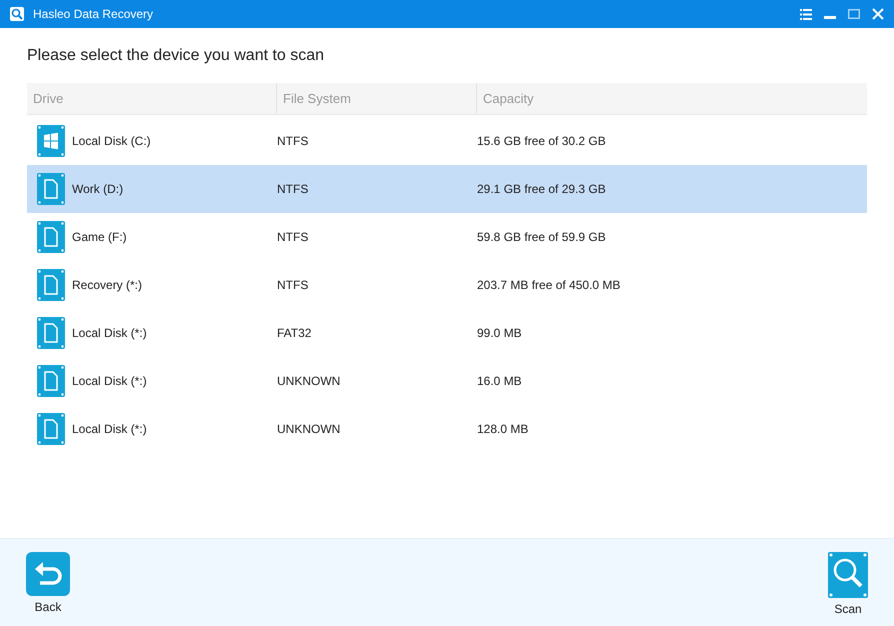 This screenshot has width=894, height=626. What do you see at coordinates (98, 189) in the screenshot?
I see `drive-name: Work (D:)` at bounding box center [98, 189].